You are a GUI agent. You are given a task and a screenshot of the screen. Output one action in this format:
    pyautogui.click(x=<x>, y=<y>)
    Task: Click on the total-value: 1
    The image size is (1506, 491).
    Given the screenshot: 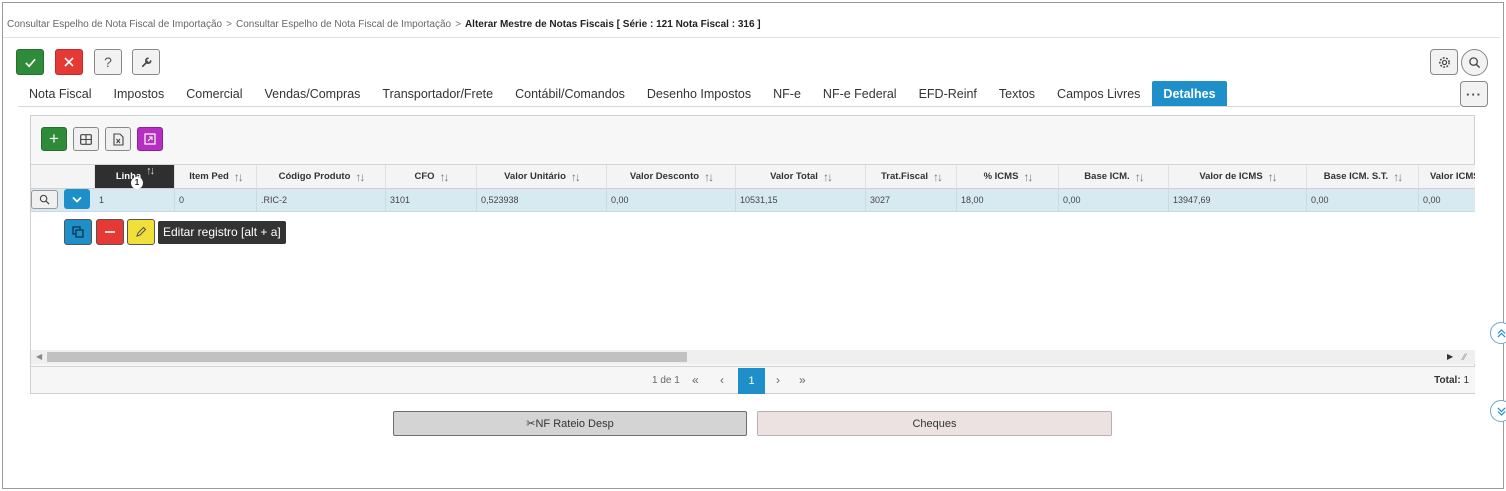 What is the action you would take?
    pyautogui.click(x=1466, y=380)
    